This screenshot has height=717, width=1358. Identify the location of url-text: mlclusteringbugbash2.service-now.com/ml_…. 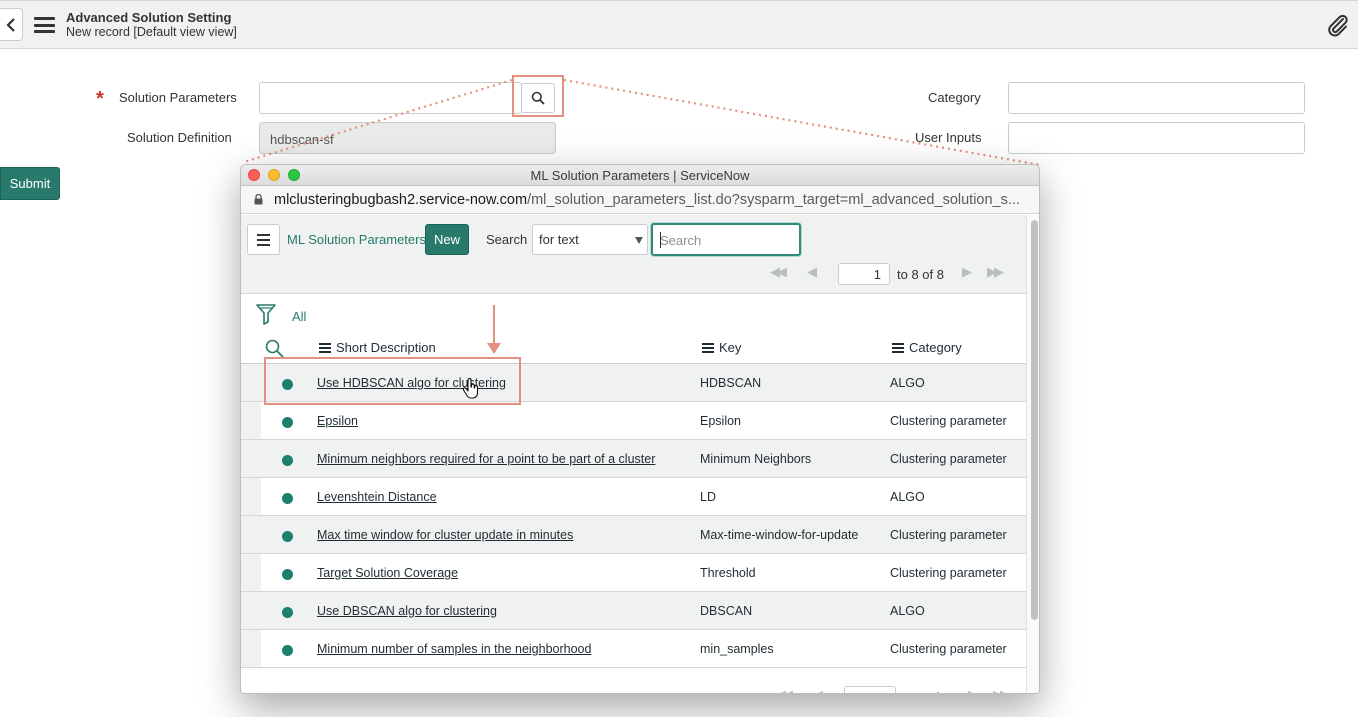
(646, 200).